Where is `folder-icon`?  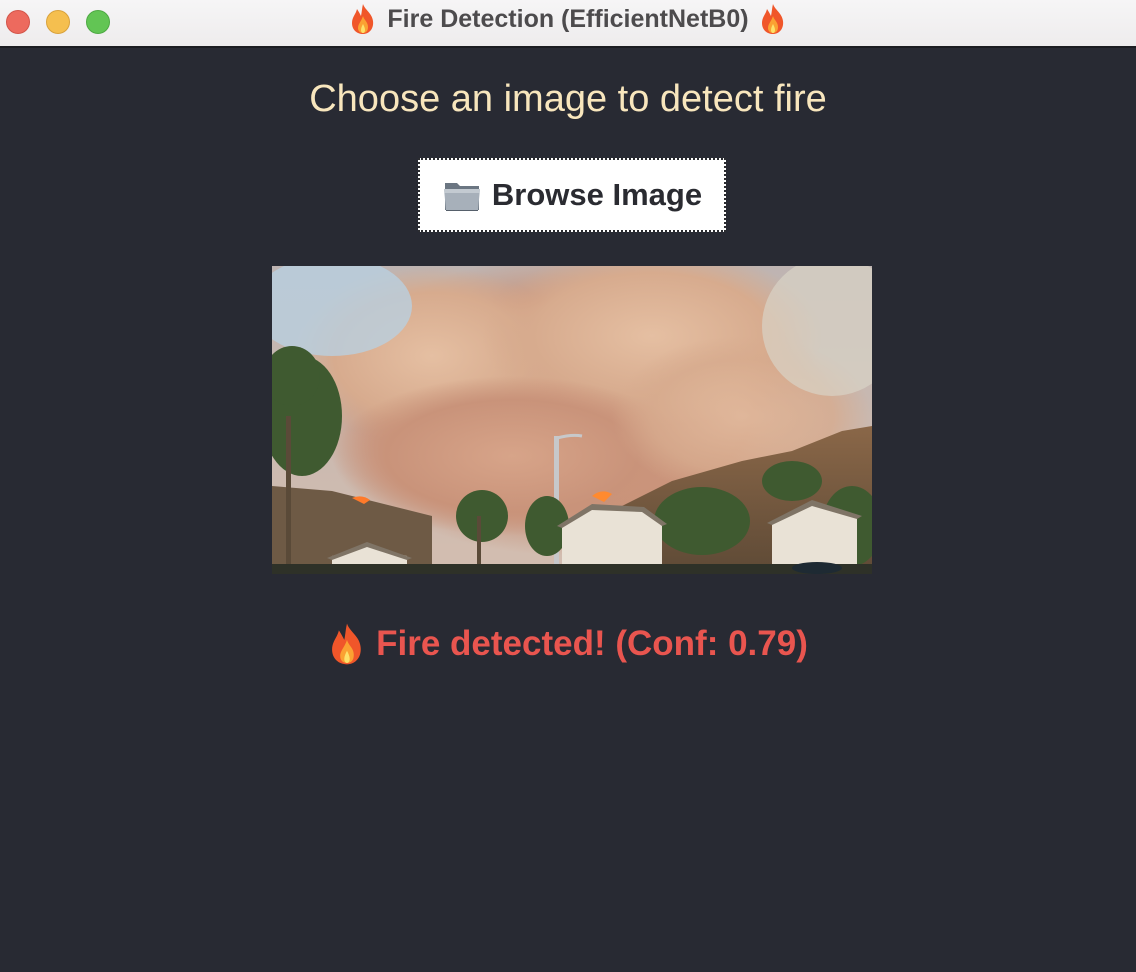 folder-icon is located at coordinates (462, 195).